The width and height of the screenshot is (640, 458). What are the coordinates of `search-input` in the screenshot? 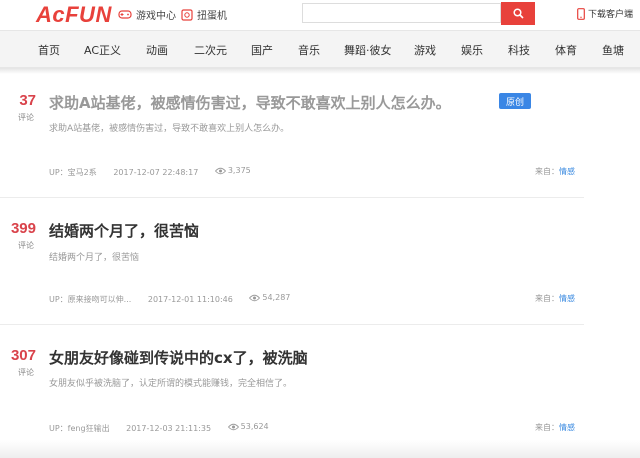 It's located at (401, 13).